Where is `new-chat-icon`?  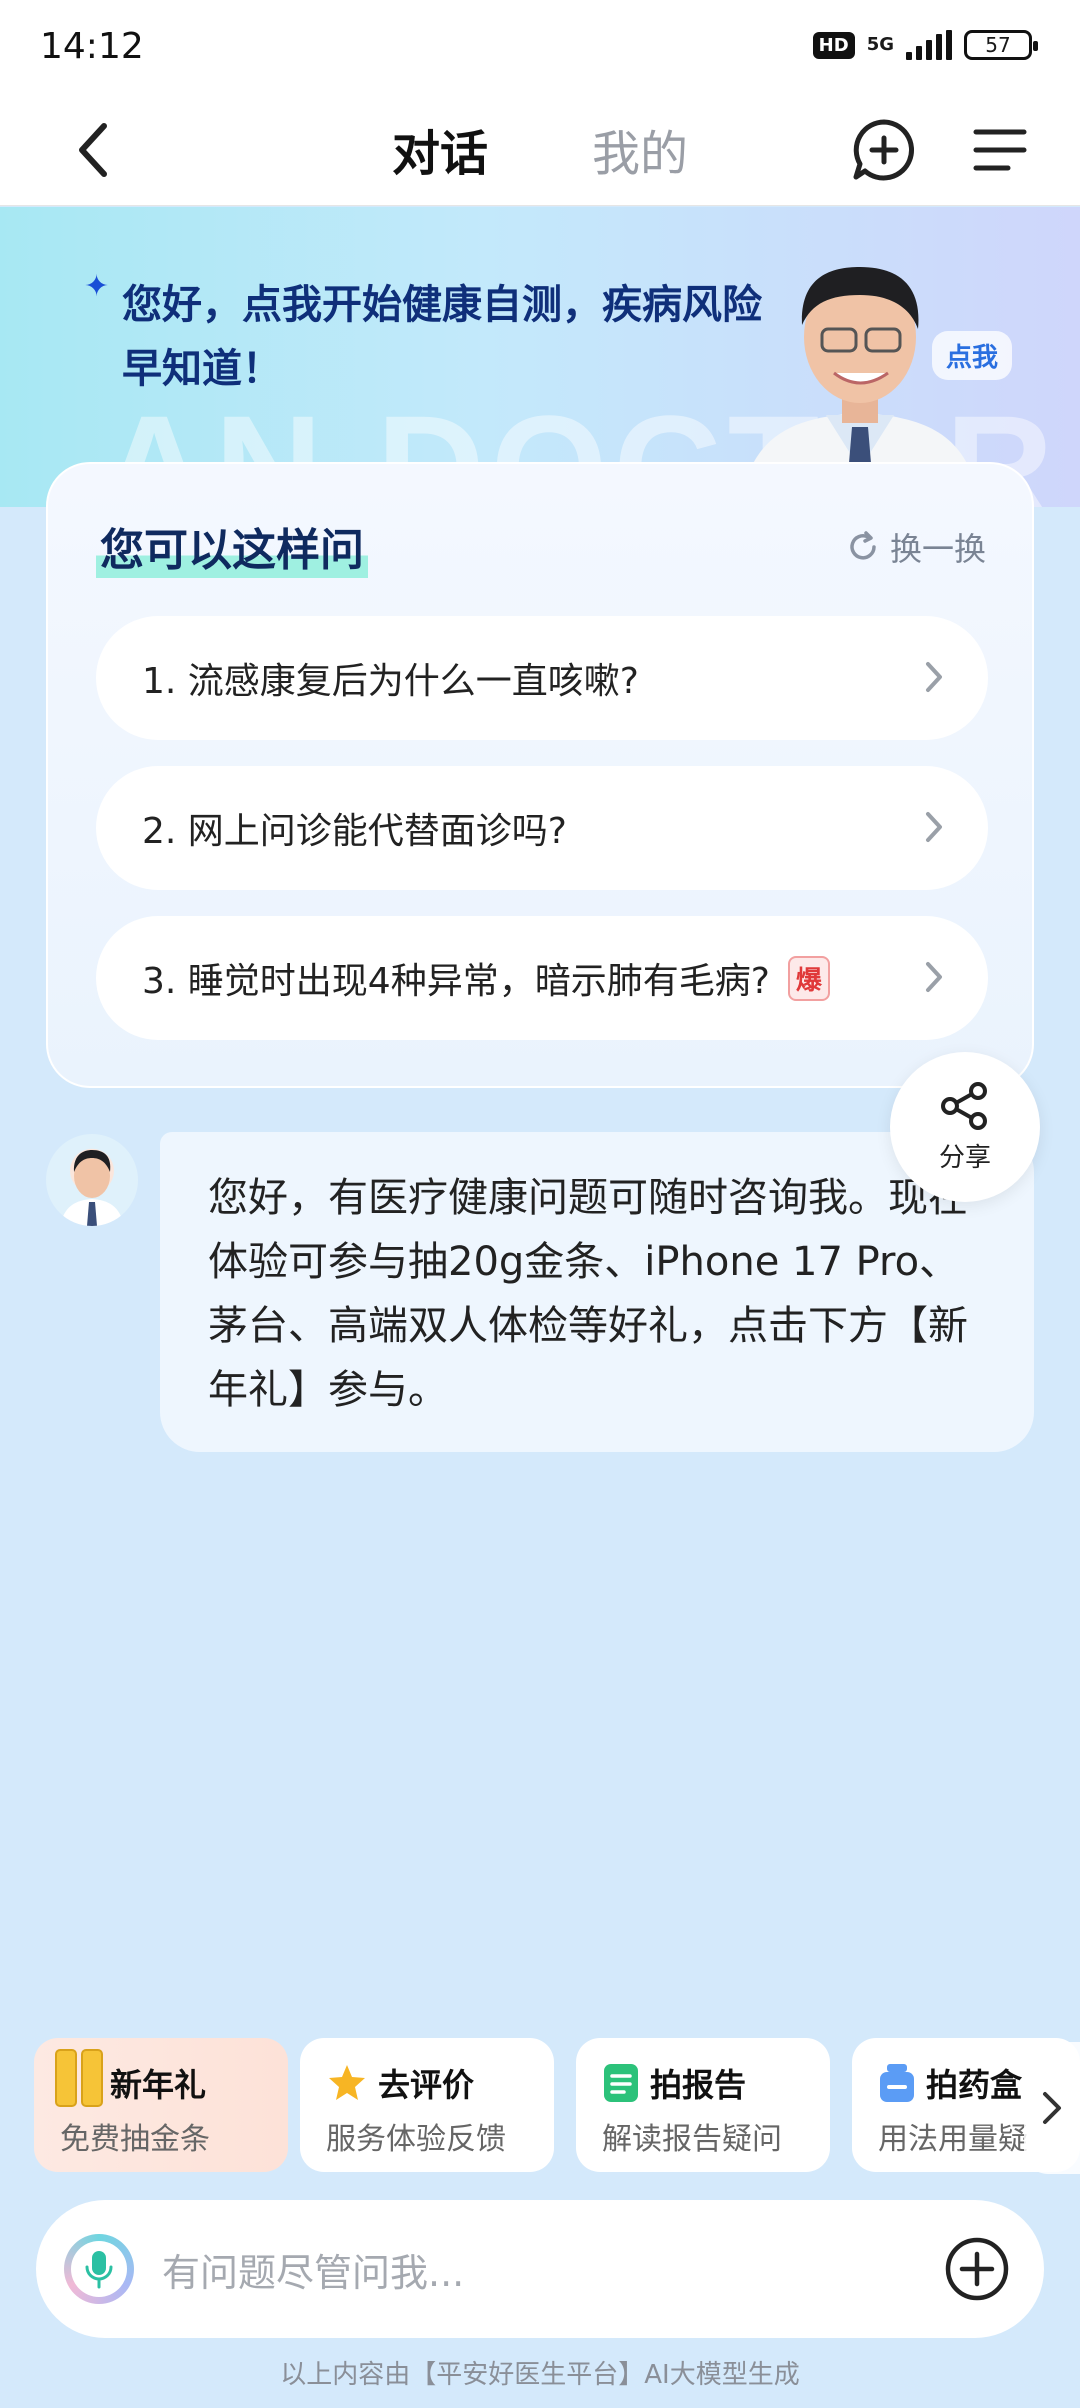 new-chat-icon is located at coordinates (884, 150).